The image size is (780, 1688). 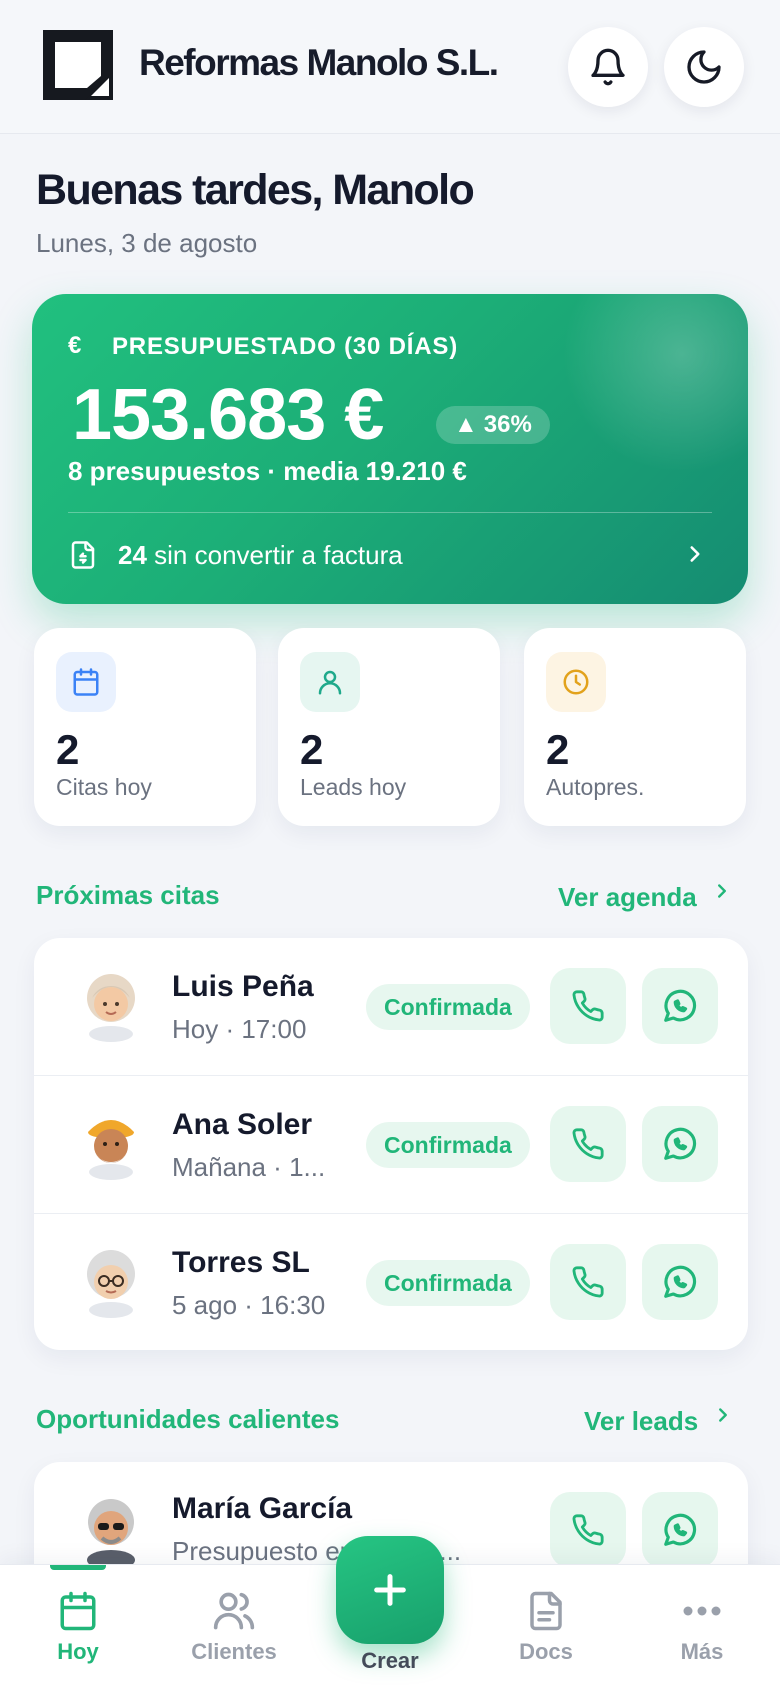 I want to click on app-header: Reformas Manolo S.L., so click(x=390, y=67).